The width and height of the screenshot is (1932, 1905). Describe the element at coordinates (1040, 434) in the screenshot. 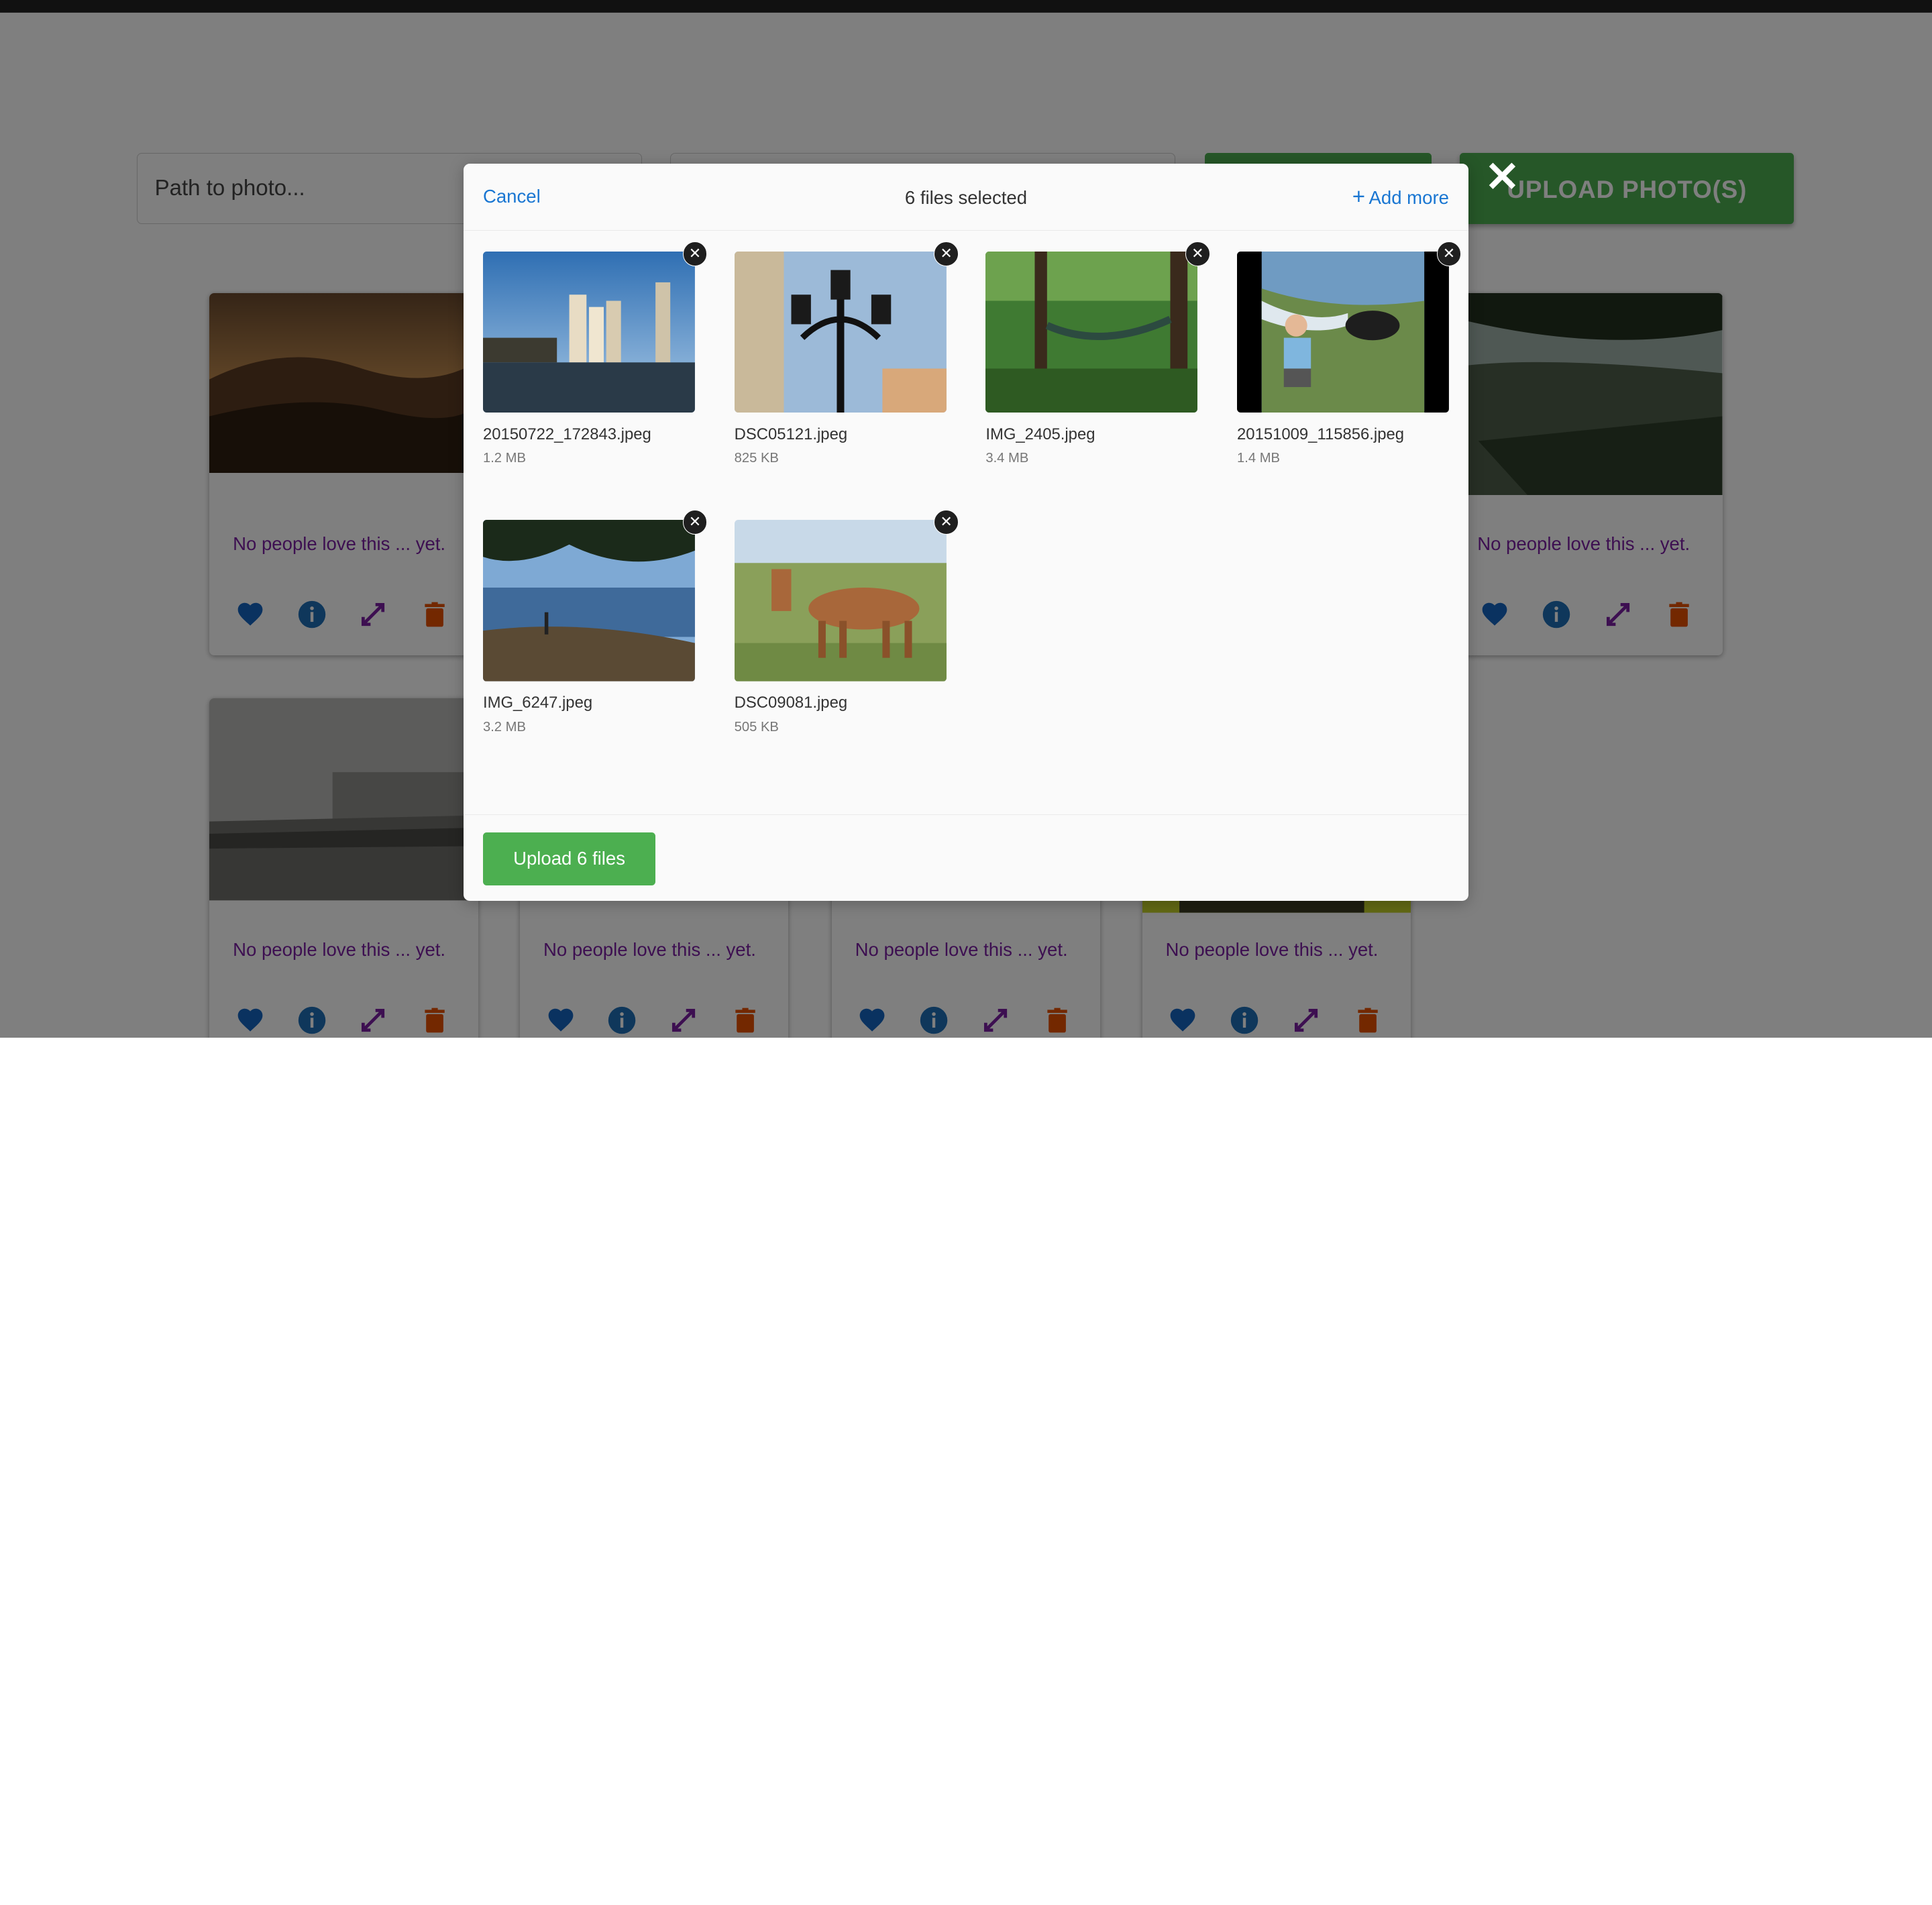

I see `file-name: IMG_2405.jpeg` at that location.